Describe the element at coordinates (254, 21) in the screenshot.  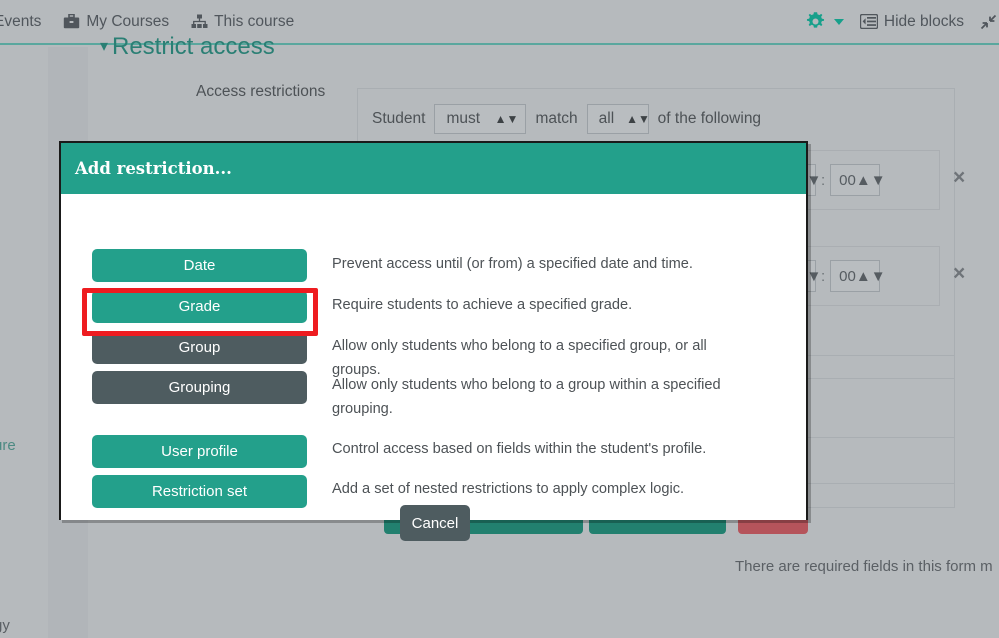
I see `nav-this-course-label: This course` at that location.